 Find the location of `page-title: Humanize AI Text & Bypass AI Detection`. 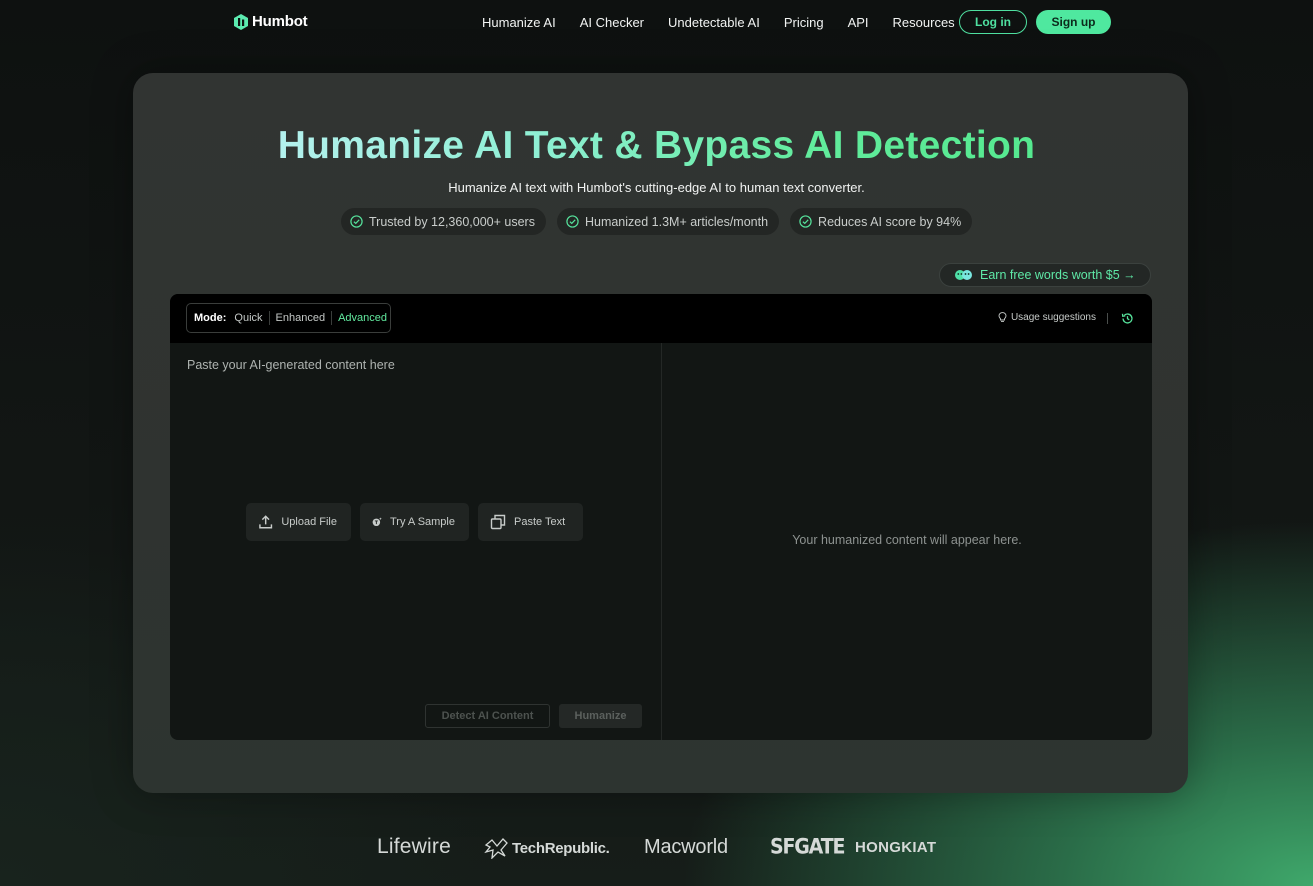

page-title: Humanize AI Text & Bypass AI Detection is located at coordinates (656, 146).